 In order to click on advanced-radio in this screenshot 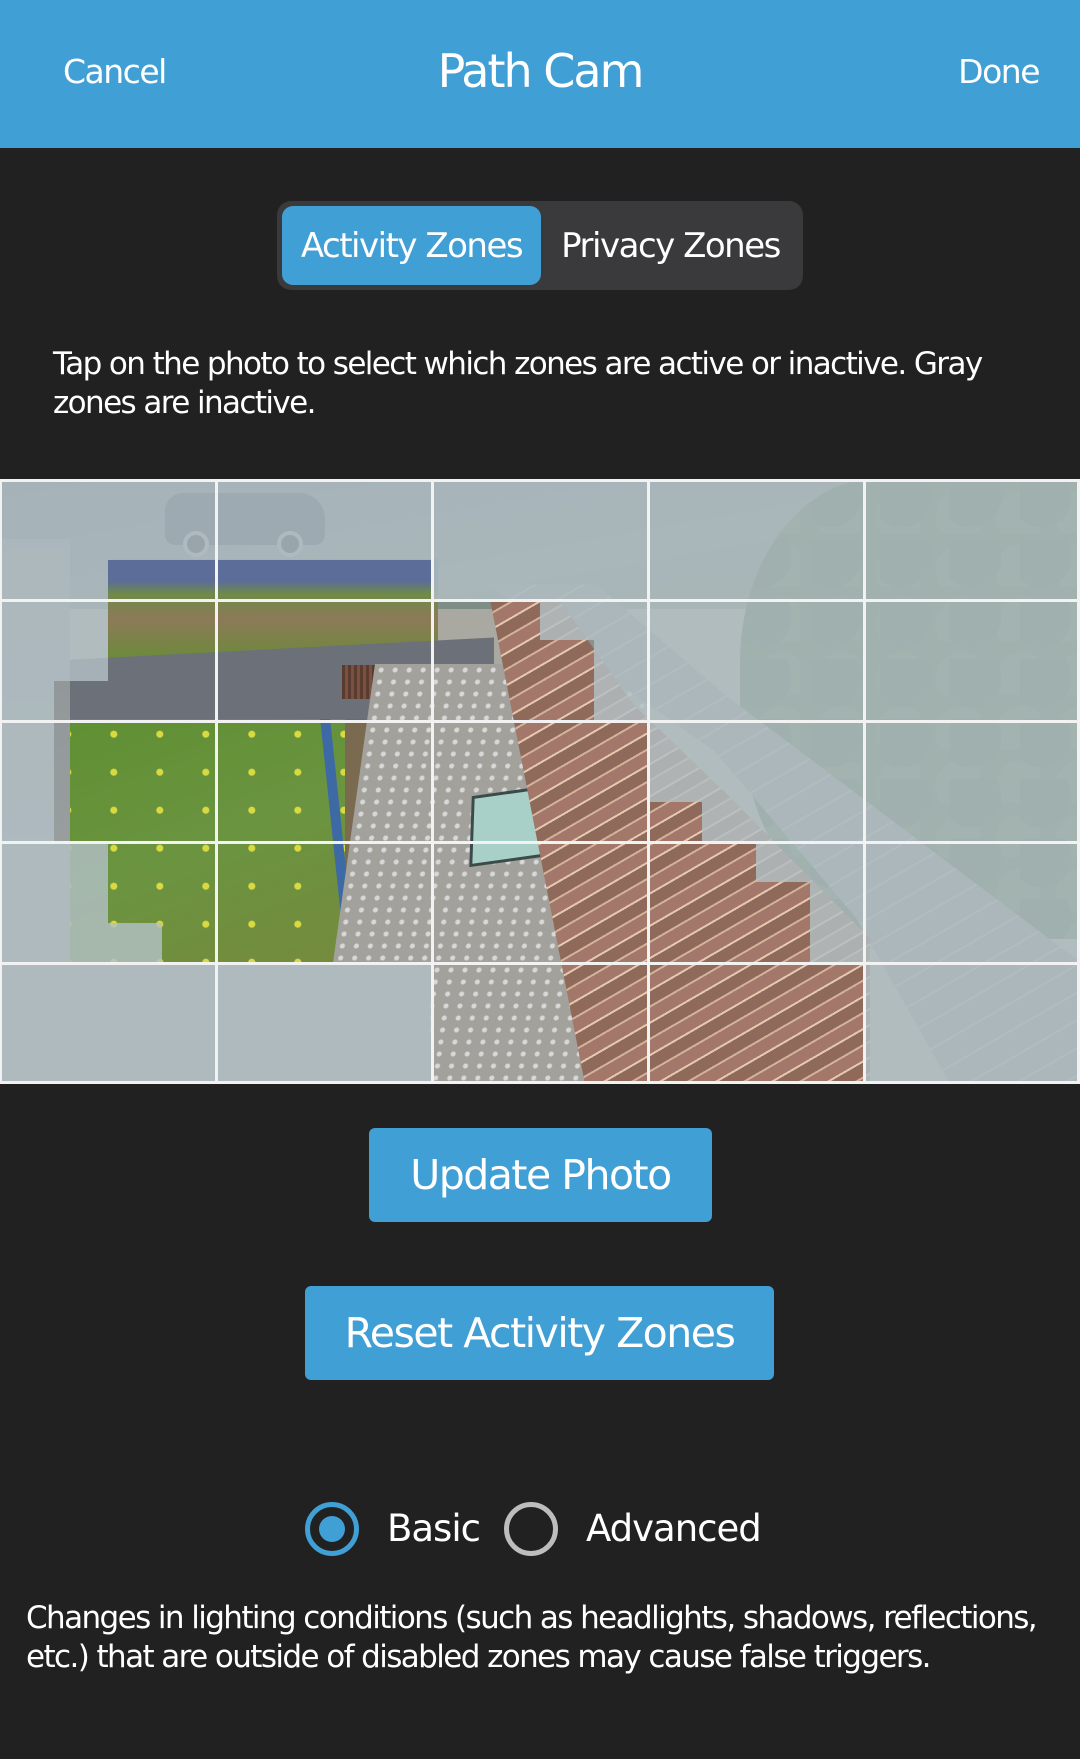, I will do `click(531, 1529)`.